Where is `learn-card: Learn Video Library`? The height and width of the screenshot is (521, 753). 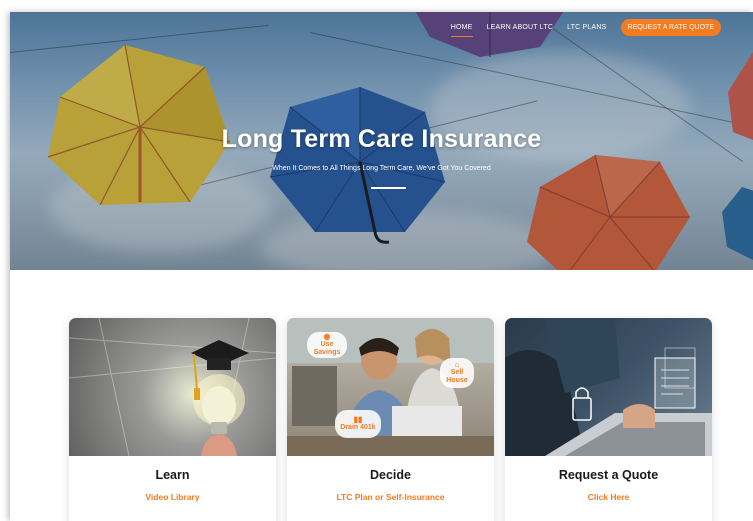
learn-card: Learn Video Library is located at coordinates (172, 419).